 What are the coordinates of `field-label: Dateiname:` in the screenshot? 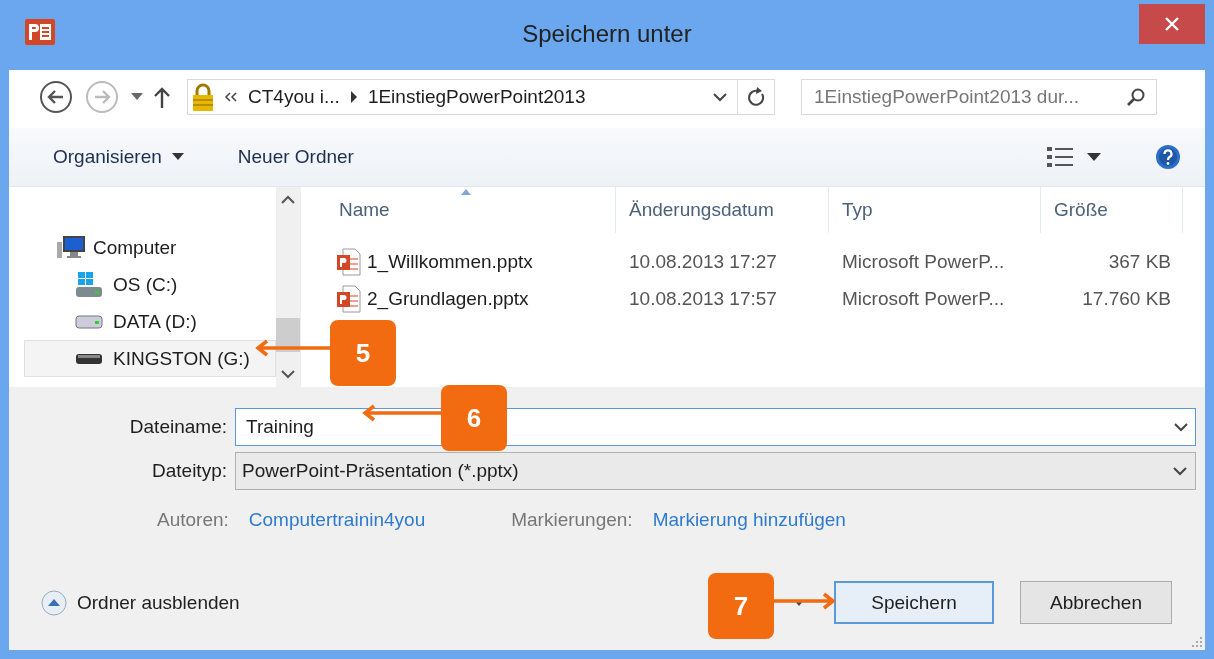 It's located at (177, 427).